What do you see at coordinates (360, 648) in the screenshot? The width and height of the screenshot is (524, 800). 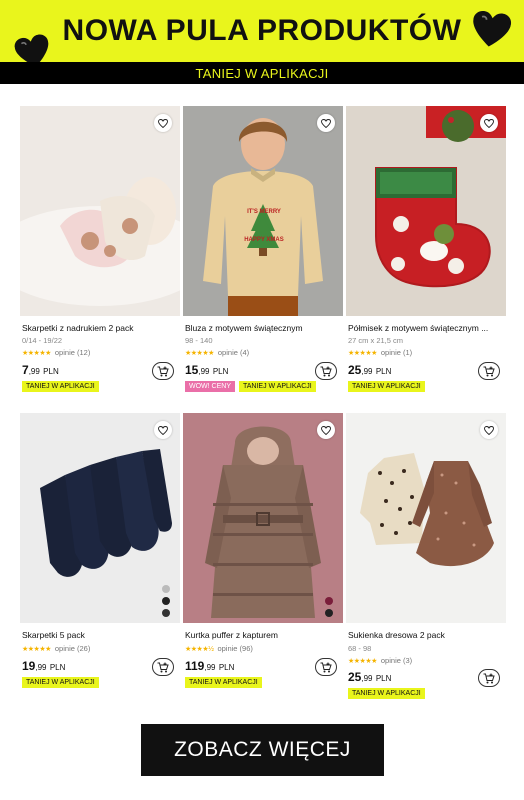 I see `product-size: 68 - 98` at bounding box center [360, 648].